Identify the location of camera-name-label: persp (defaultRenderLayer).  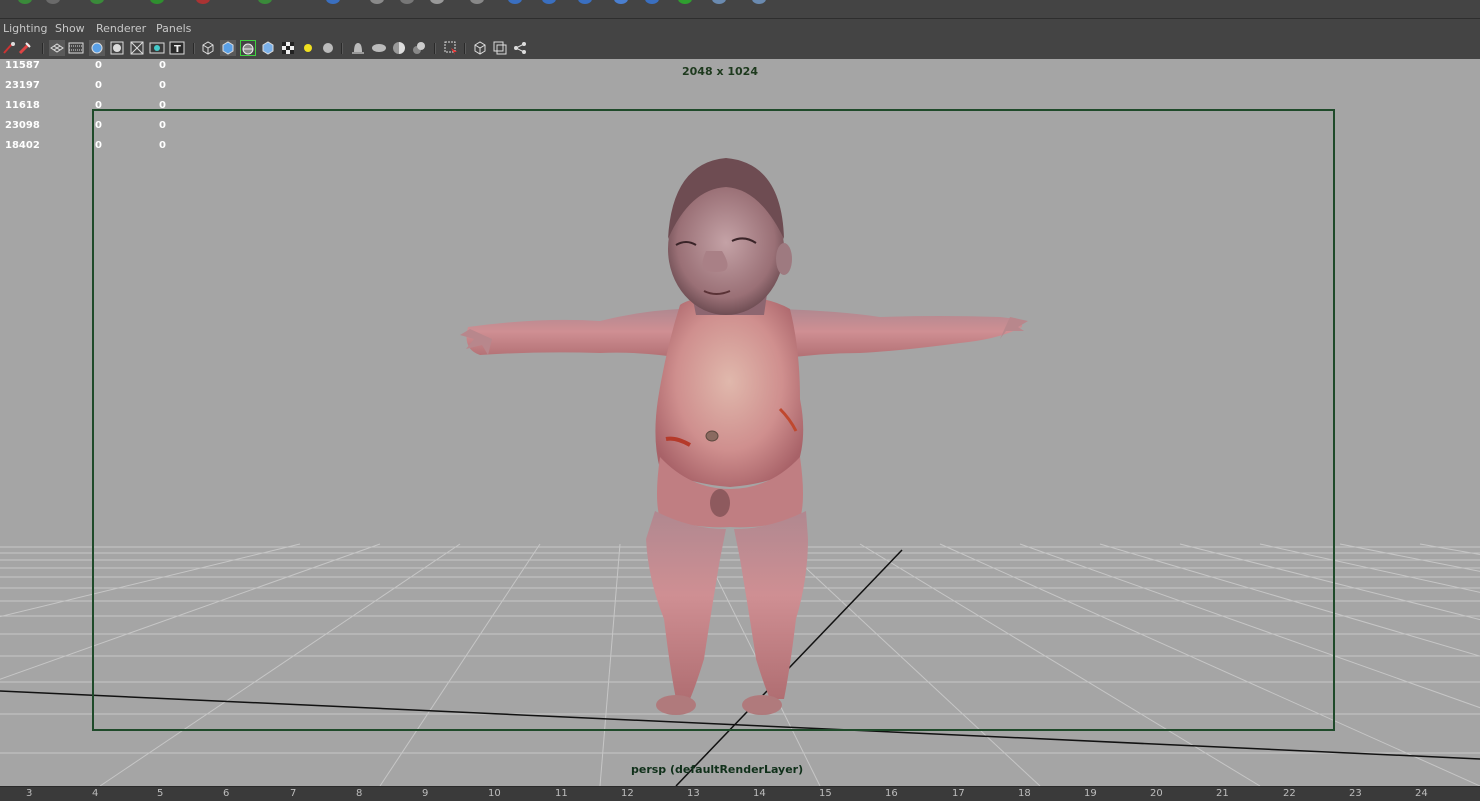
(717, 769).